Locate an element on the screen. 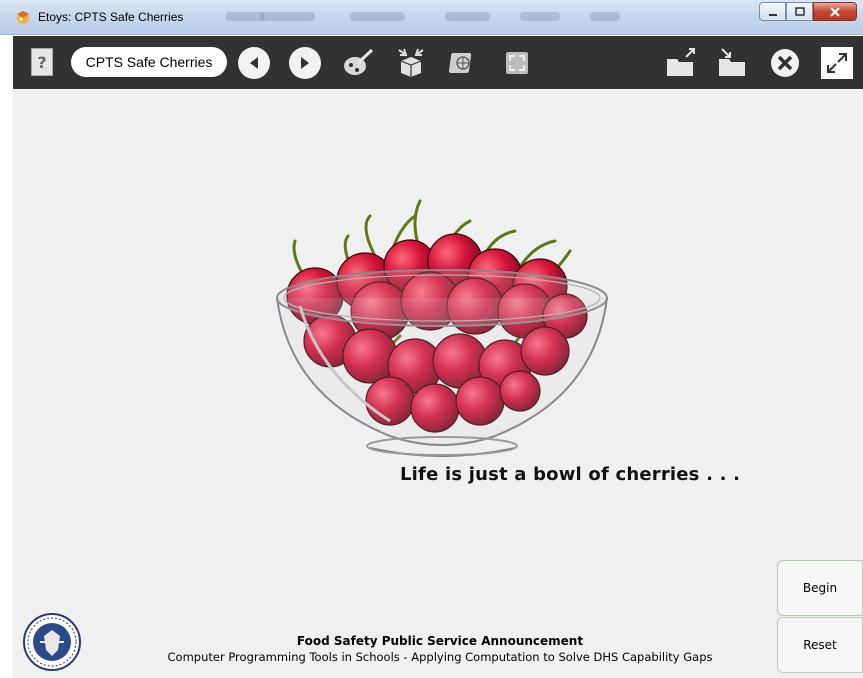 This screenshot has height=678, width=863. previous-page-icon is located at coordinates (254, 63).